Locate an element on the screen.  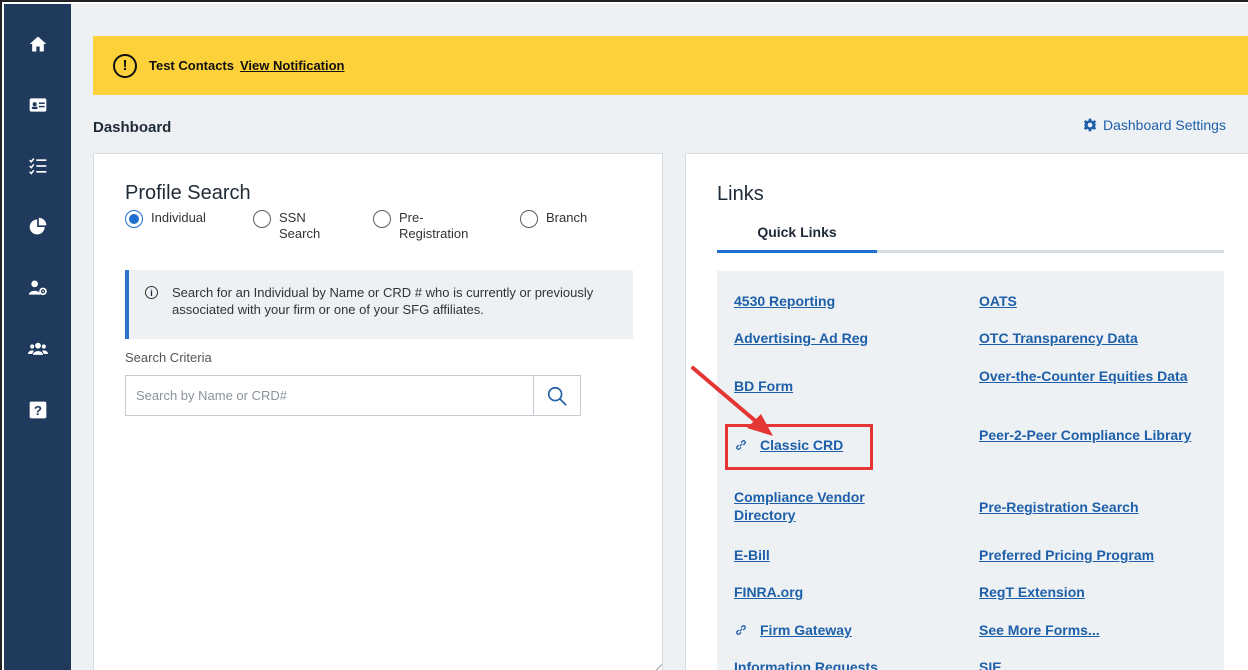
link-e-bill: E-Bill is located at coordinates (752, 555).